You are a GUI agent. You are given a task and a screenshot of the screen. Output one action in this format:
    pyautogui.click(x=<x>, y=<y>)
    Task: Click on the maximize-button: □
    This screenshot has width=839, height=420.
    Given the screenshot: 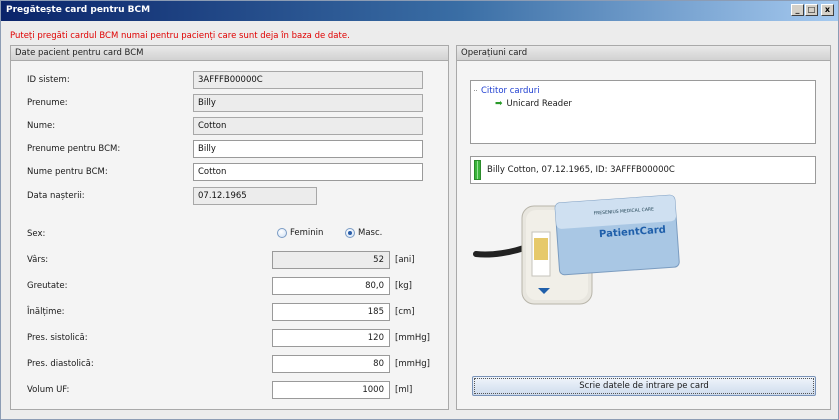 What is the action you would take?
    pyautogui.click(x=811, y=10)
    